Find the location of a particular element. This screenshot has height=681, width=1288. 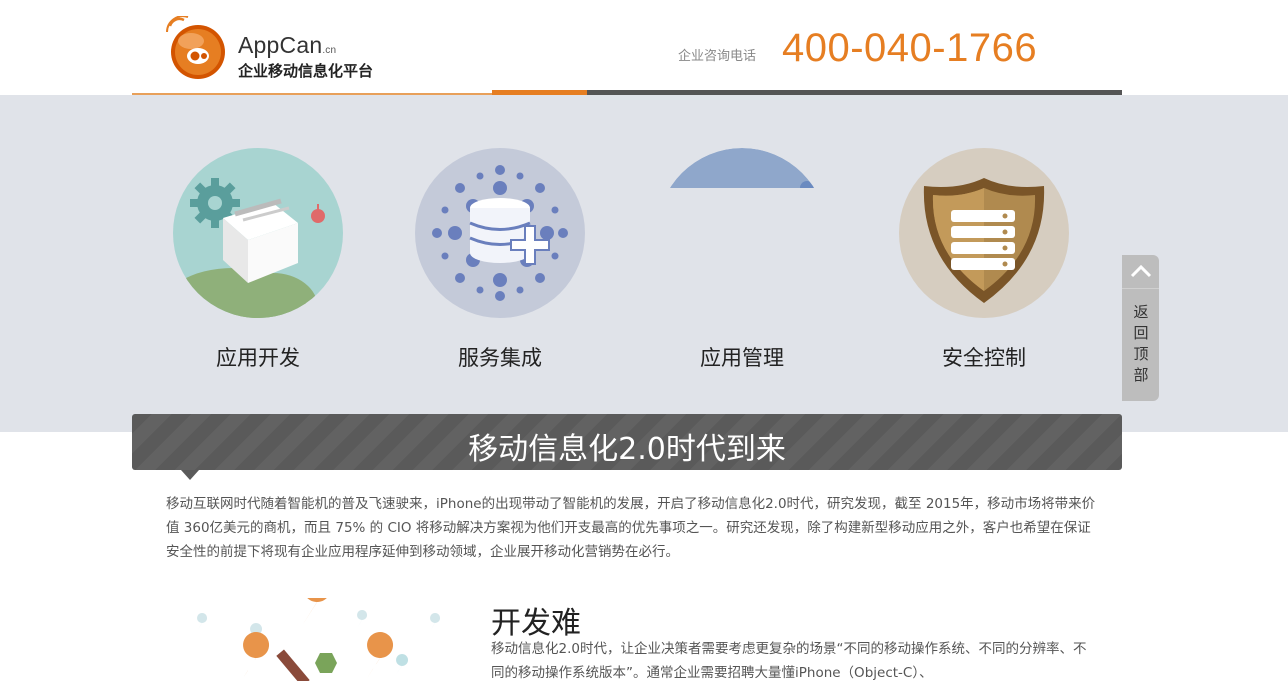

feature-app-management: 应用管理 is located at coordinates (742, 260).